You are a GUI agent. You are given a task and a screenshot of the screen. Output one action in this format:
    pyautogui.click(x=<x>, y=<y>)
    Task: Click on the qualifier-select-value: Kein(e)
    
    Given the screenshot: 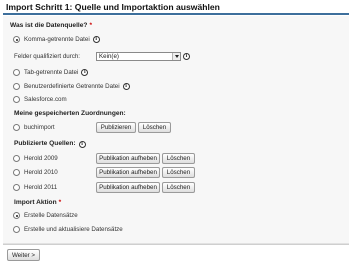 What is the action you would take?
    pyautogui.click(x=109, y=56)
    